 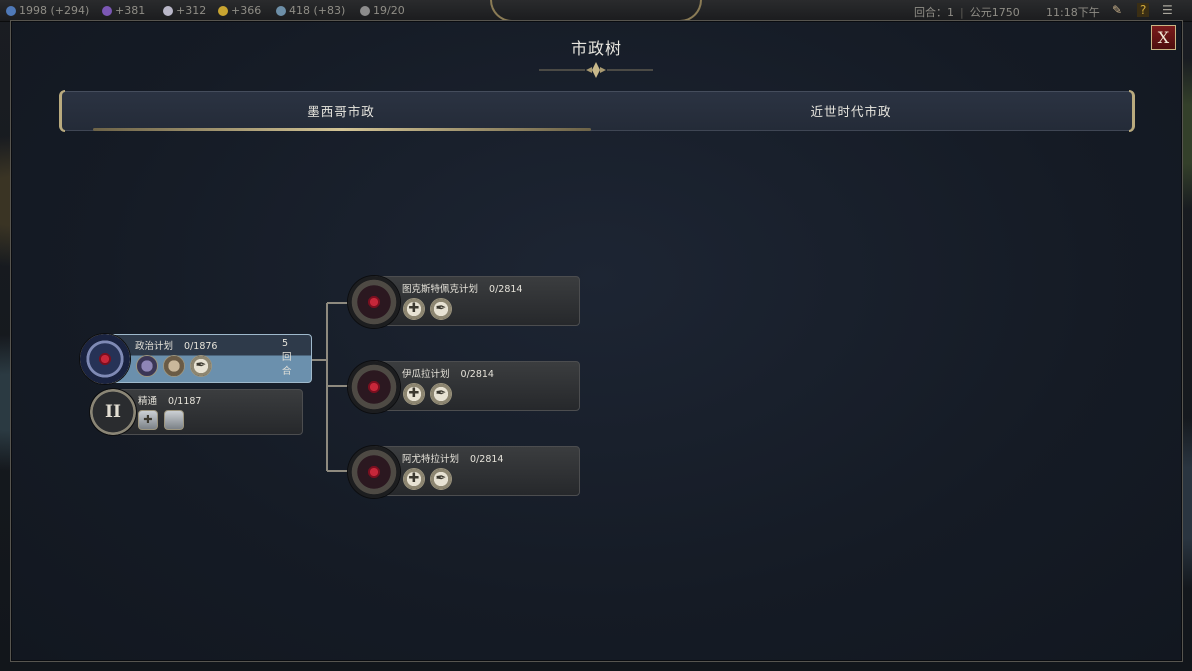 I want to click on turn-counter: 回合：1 | 公元1750, so click(x=967, y=12).